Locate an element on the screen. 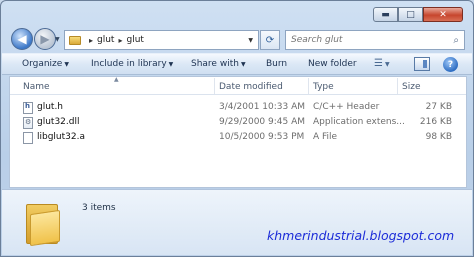  search-box: ⌕ is located at coordinates (375, 40).